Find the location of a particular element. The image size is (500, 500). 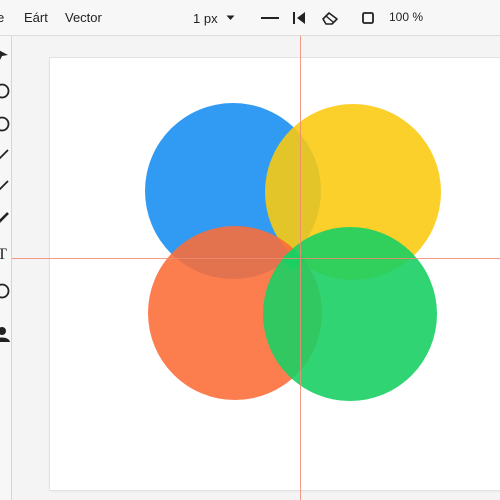

line-tool is located at coordinates (5, 156).